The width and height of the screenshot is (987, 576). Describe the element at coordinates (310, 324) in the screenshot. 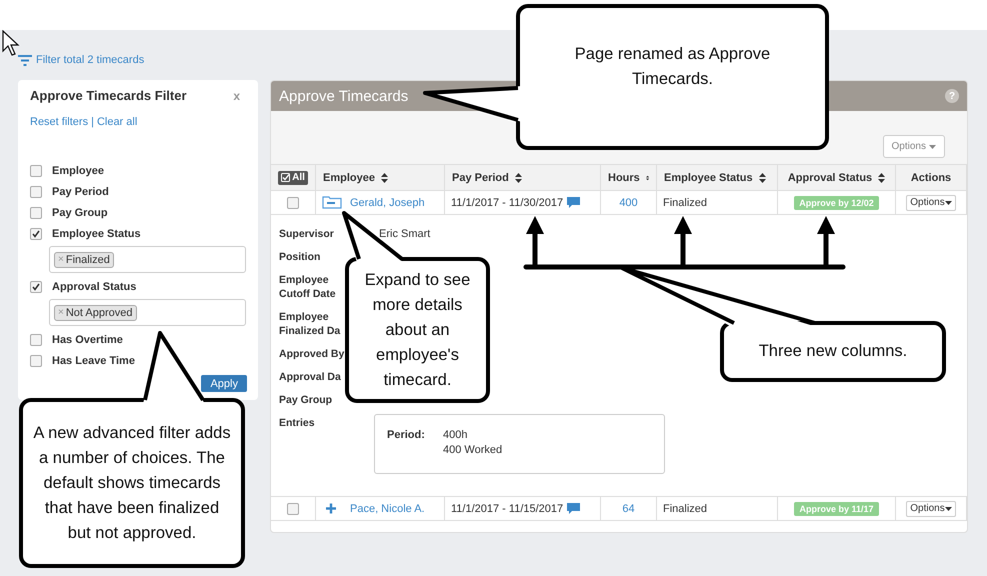

I see `detail-label: Employee Finalized Da` at that location.